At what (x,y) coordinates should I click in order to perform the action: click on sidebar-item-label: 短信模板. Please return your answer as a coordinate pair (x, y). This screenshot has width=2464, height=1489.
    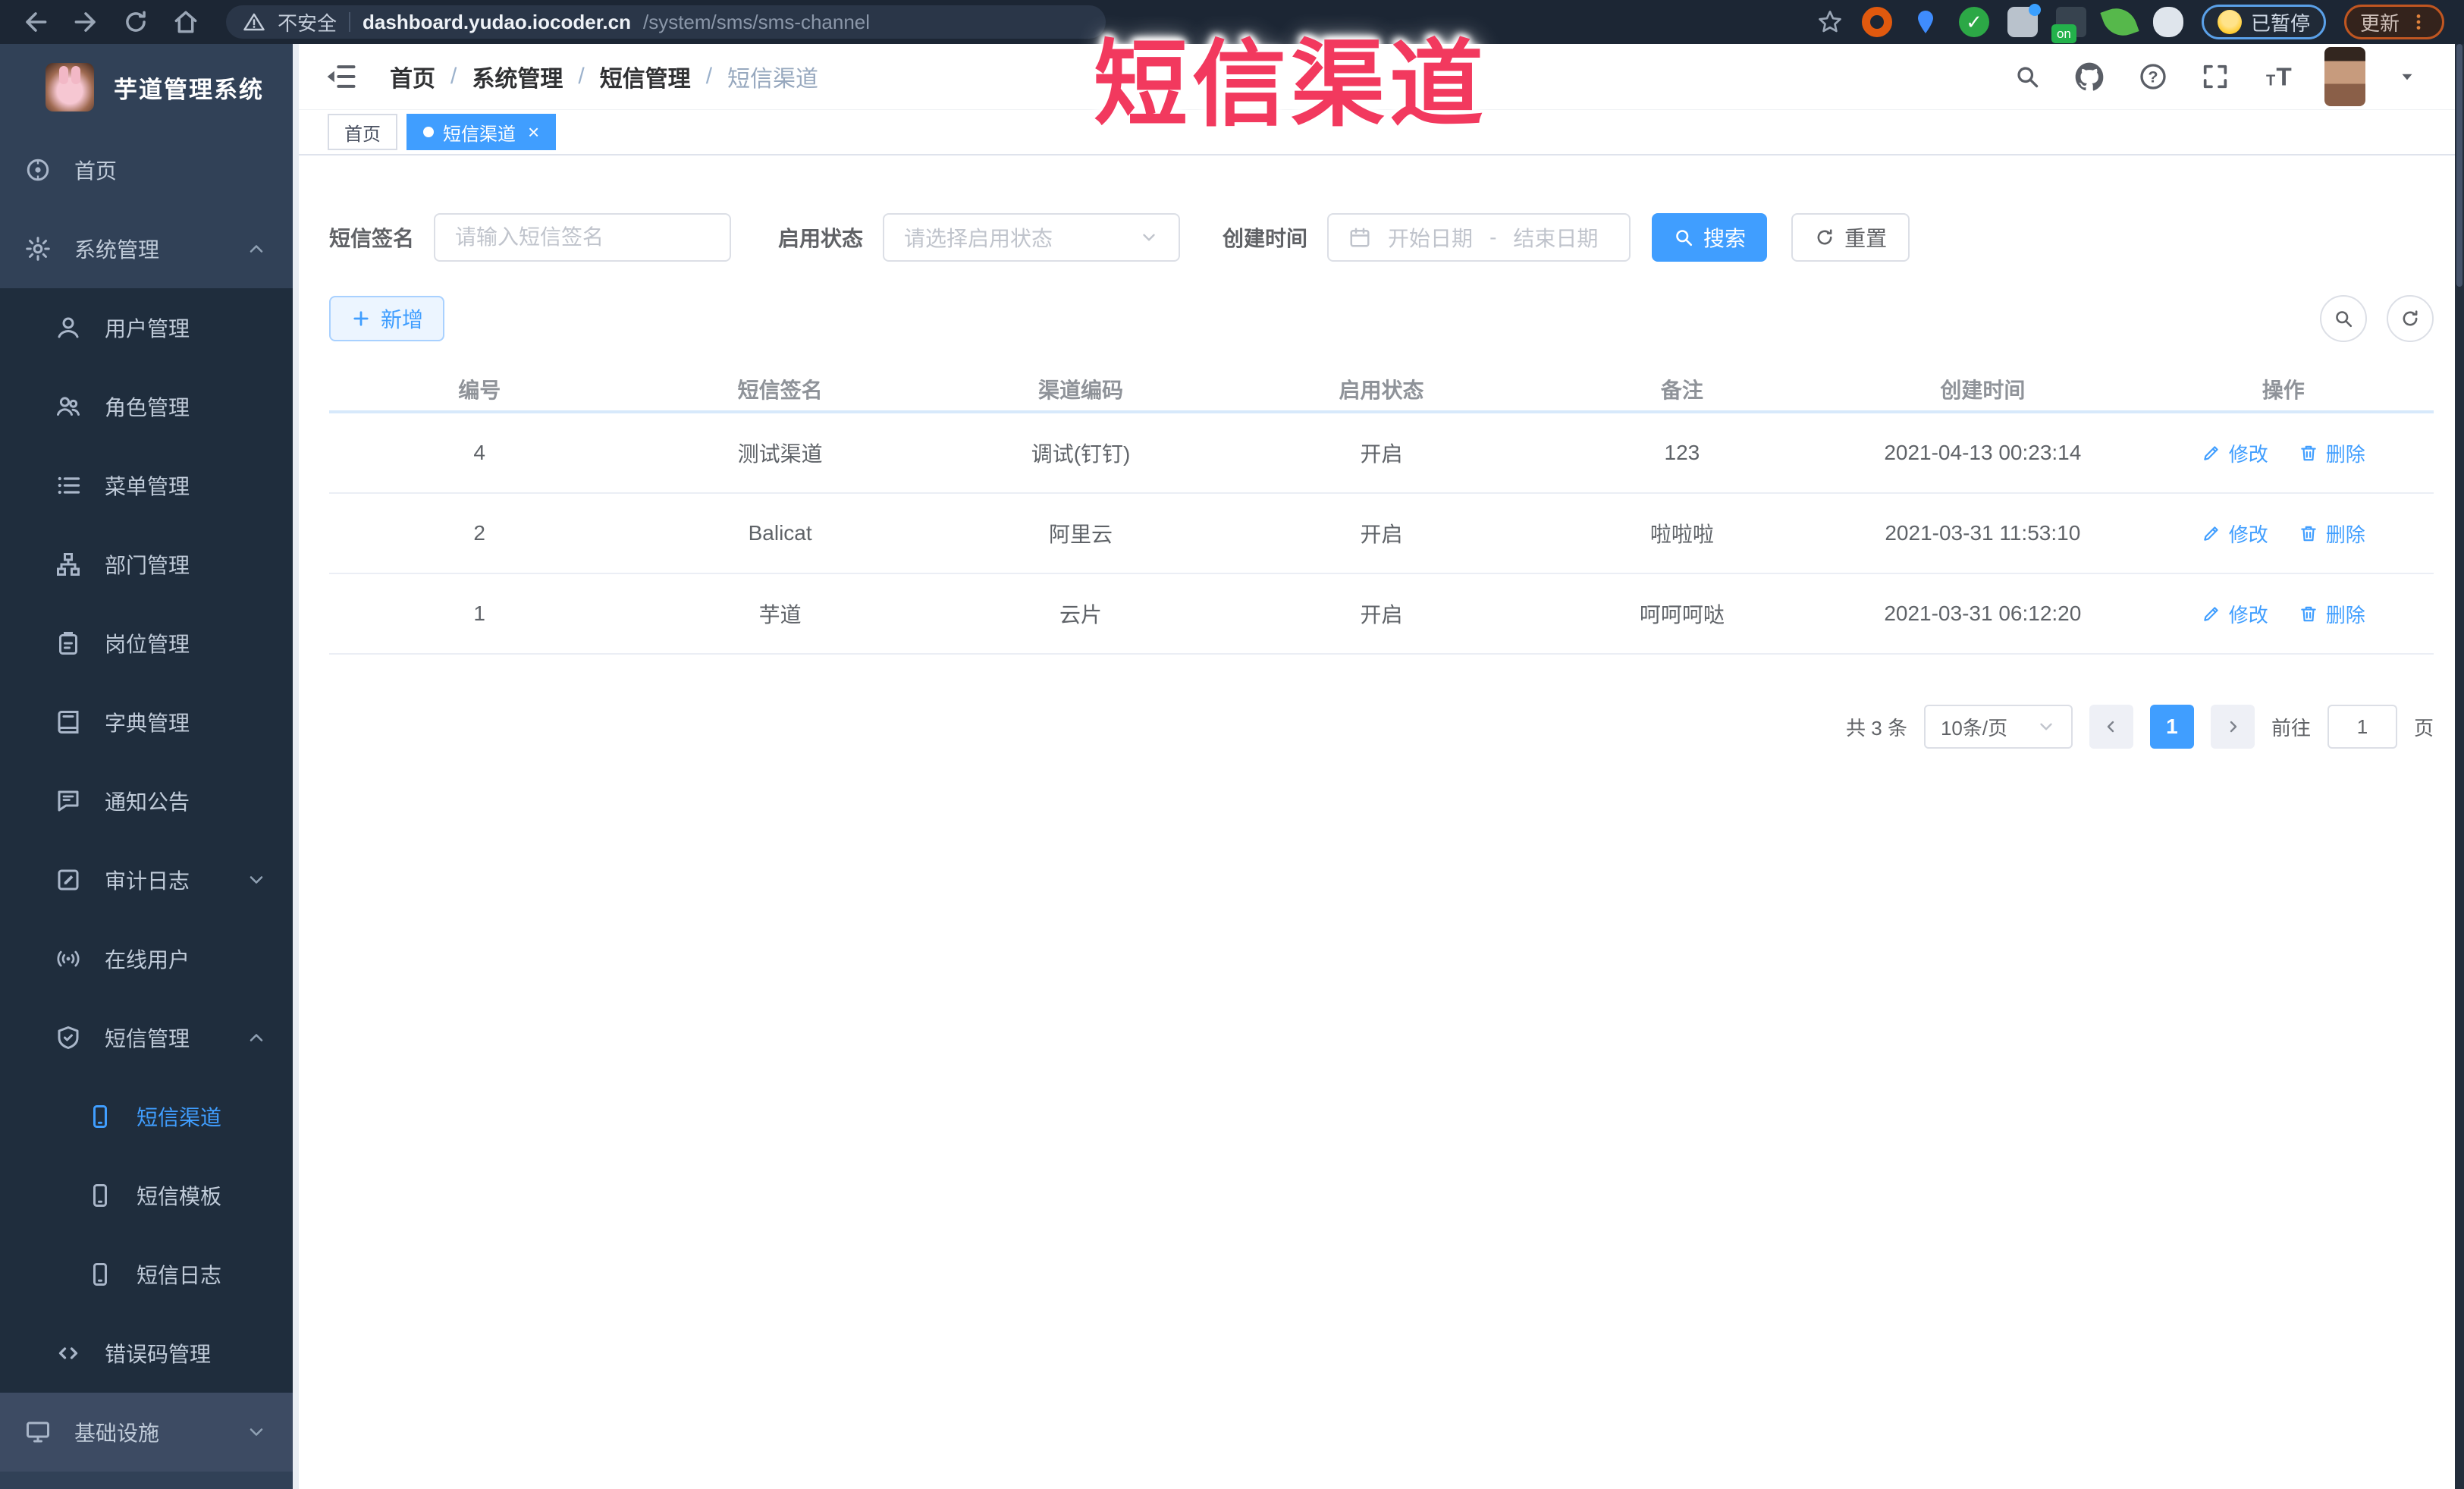
    Looking at the image, I should click on (179, 1196).